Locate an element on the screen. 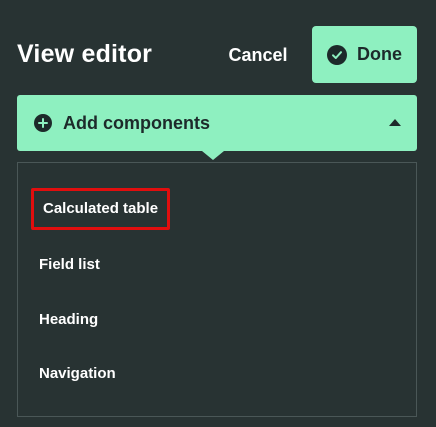  check-circle-icon is located at coordinates (337, 54).